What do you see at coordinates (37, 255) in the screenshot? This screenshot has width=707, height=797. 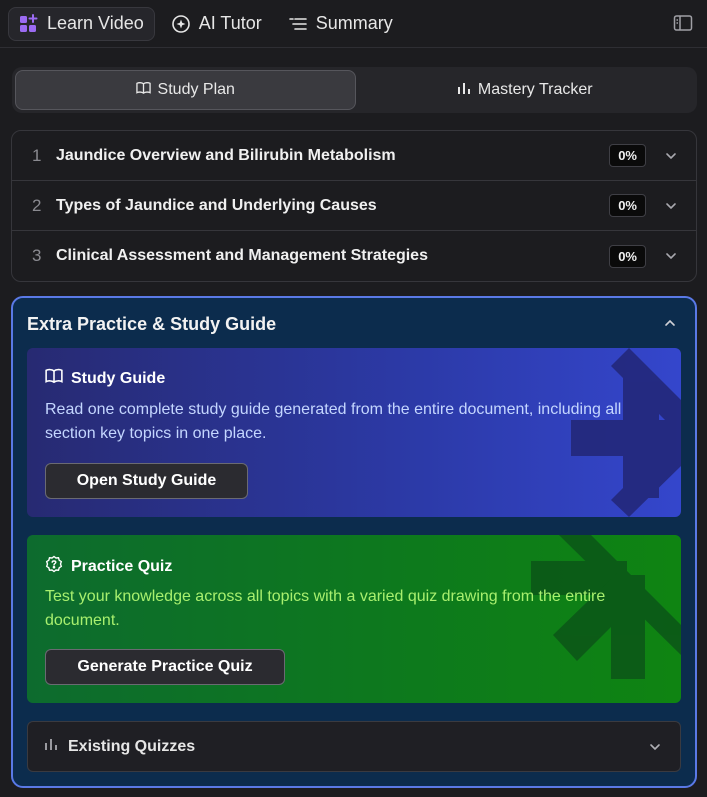 I see `section-number: 3` at bounding box center [37, 255].